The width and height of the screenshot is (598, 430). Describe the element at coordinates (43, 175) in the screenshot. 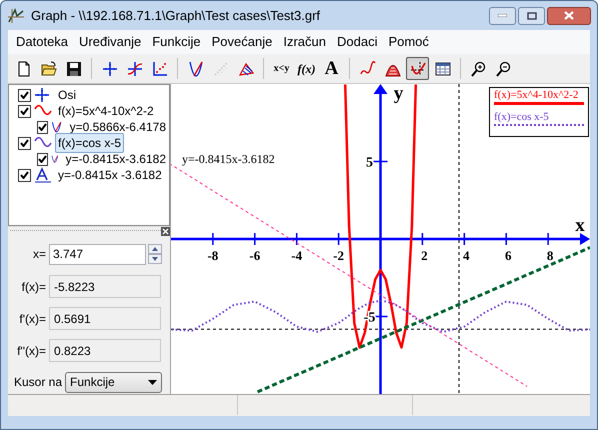

I see `text-label-icon` at that location.